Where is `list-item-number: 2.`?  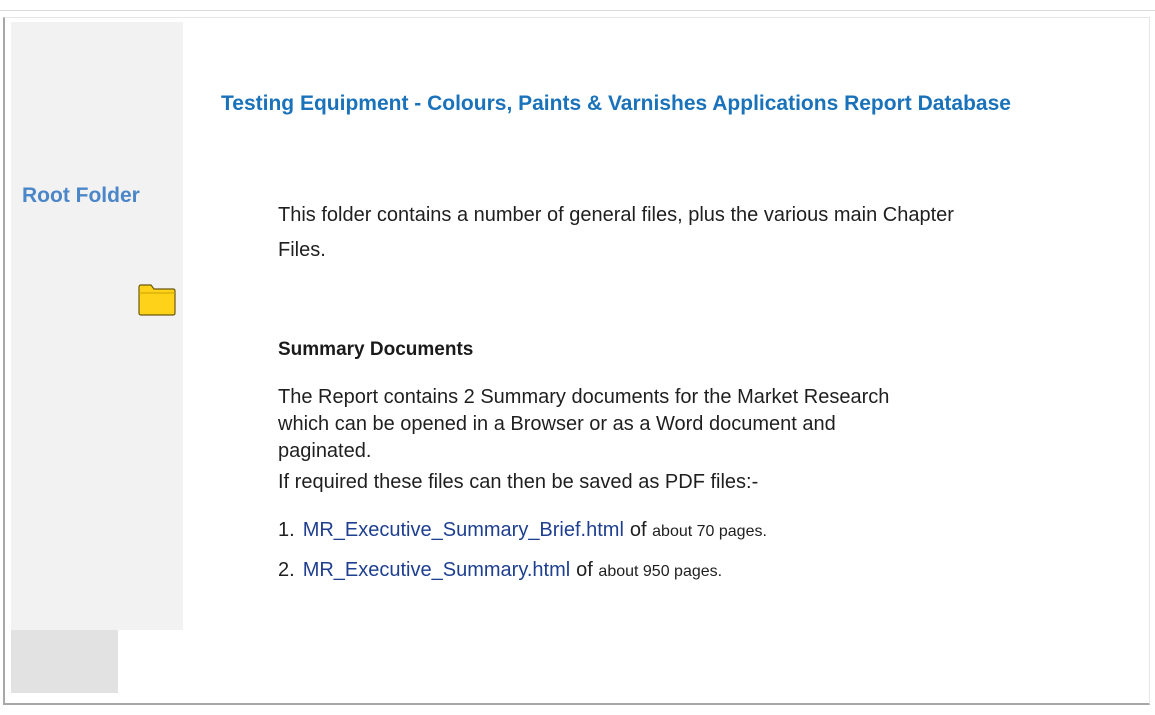
list-item-number: 2. is located at coordinates (286, 570).